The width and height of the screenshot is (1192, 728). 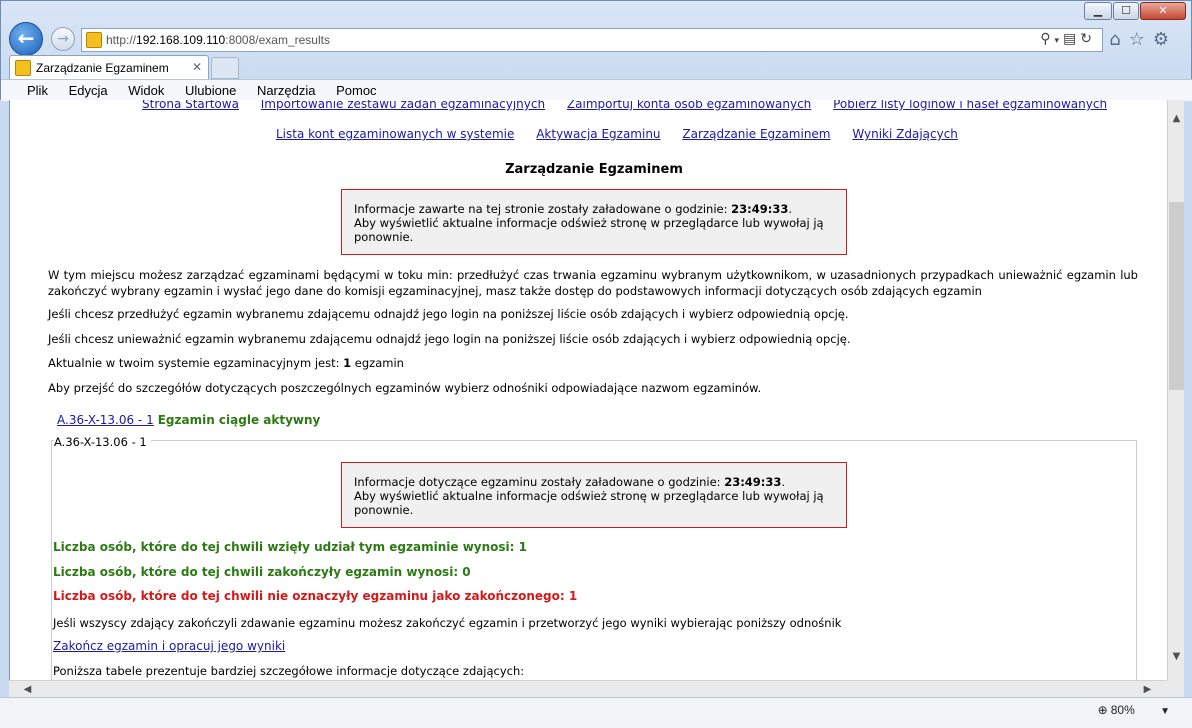 I want to click on refresh-icon: ↻, so click(x=1088, y=39).